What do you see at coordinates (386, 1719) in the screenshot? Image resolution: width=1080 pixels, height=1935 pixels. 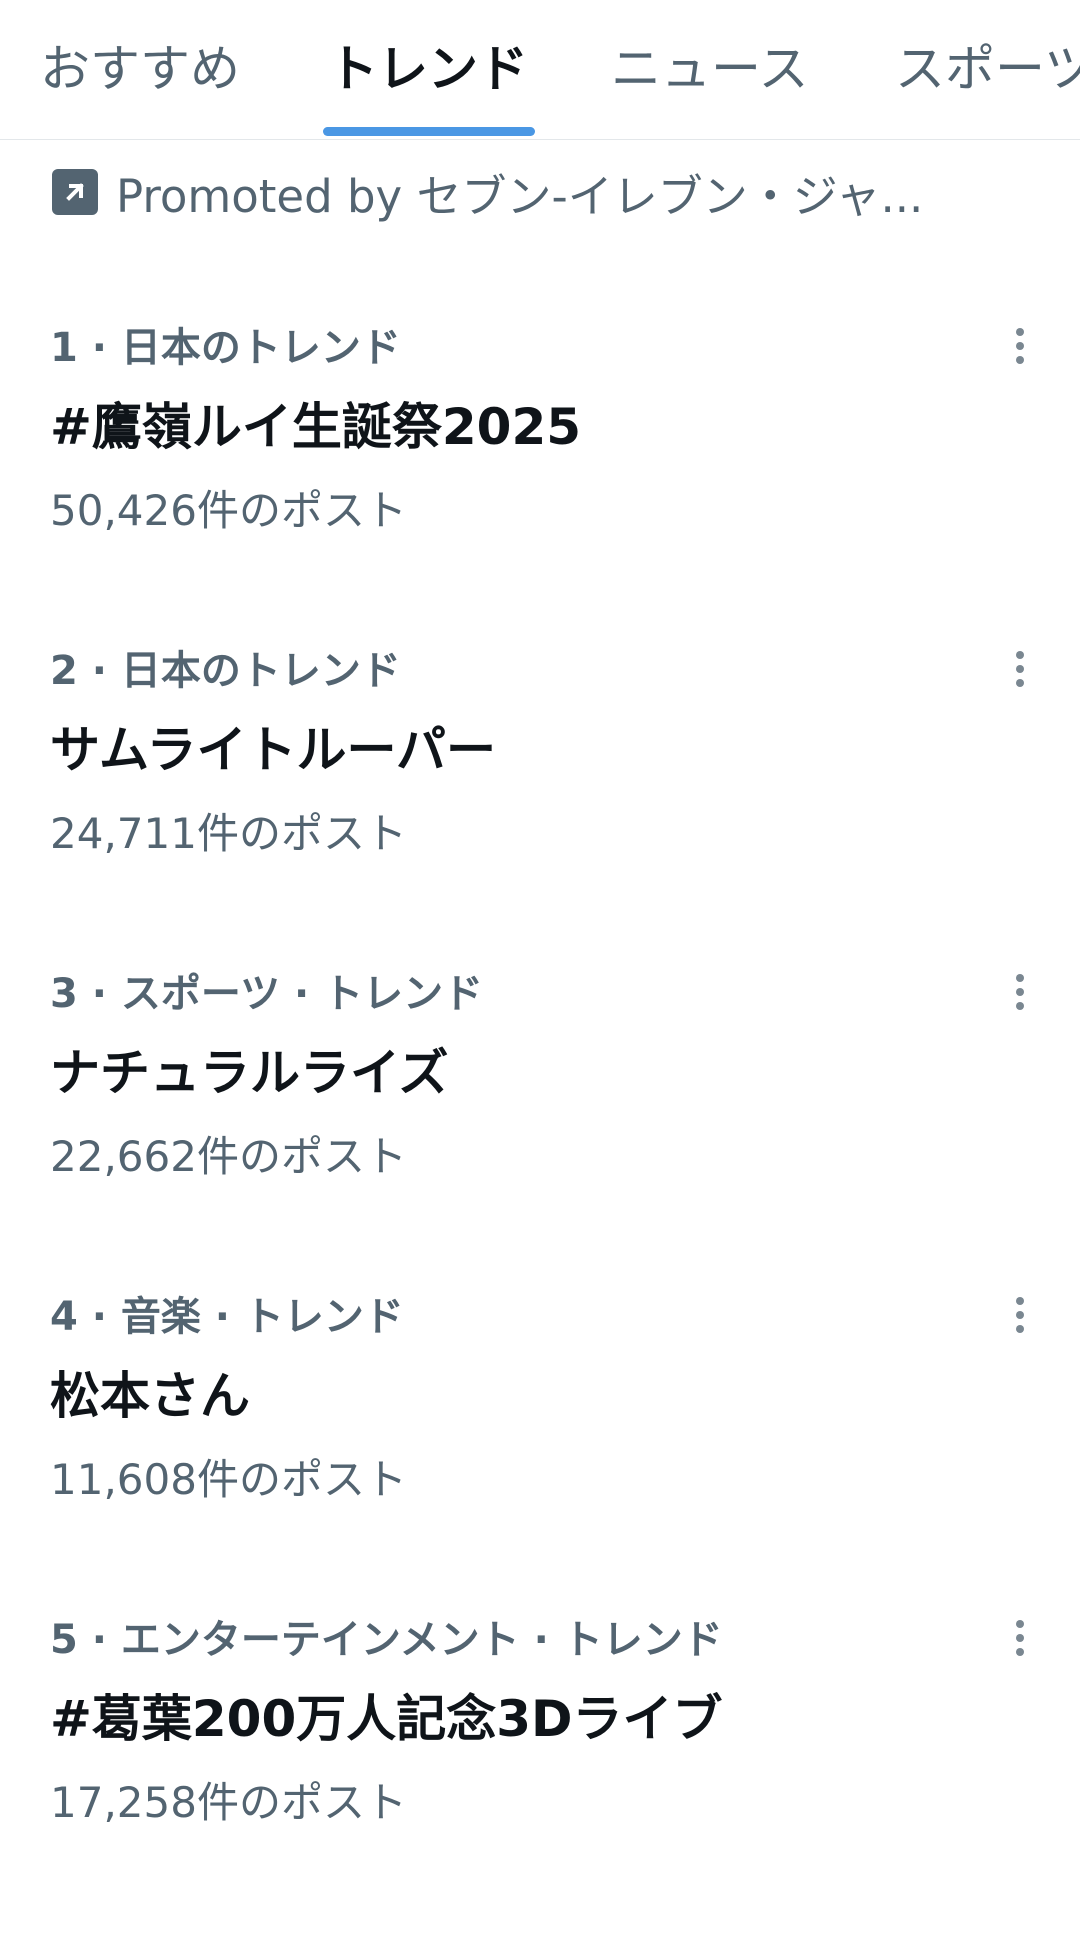 I see `trend-name: #葛葉200万人記念3Dライブ` at bounding box center [386, 1719].